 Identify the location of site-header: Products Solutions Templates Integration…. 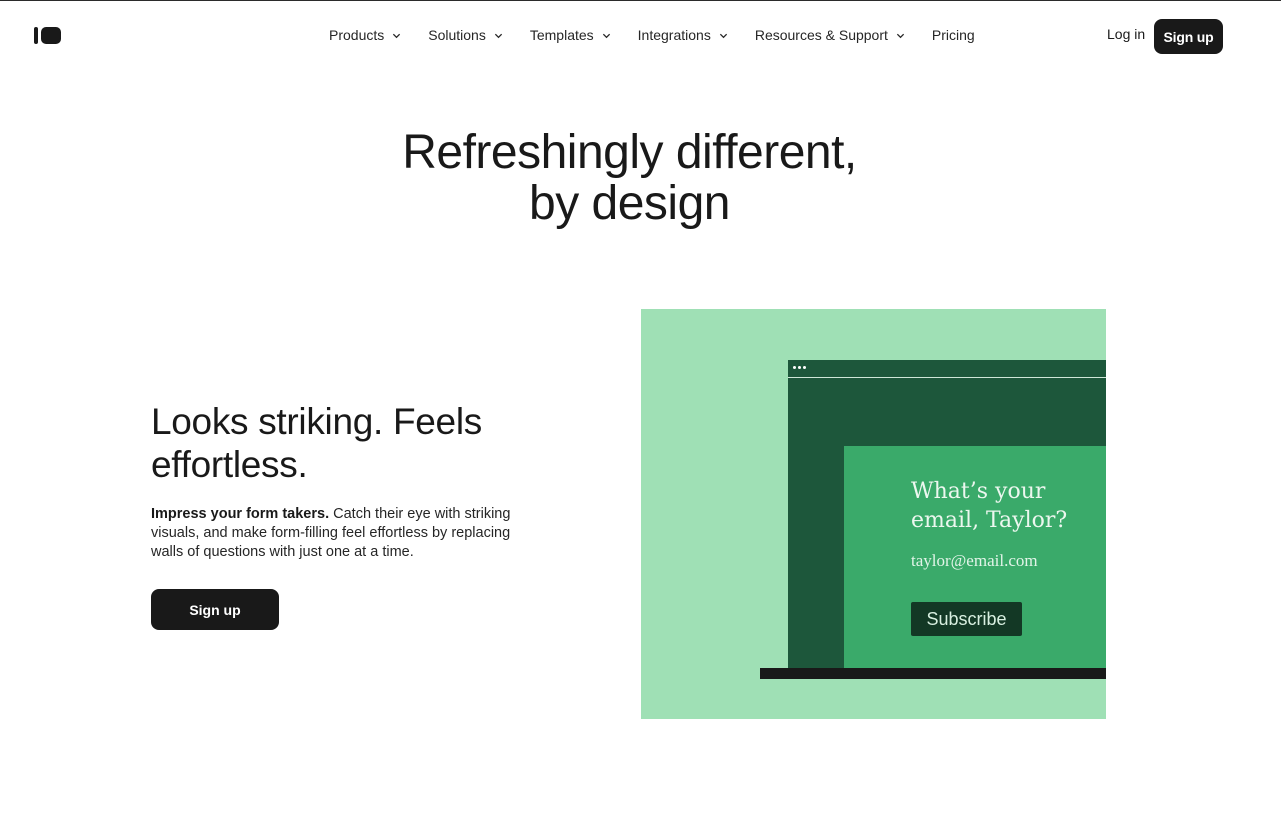
(640, 34).